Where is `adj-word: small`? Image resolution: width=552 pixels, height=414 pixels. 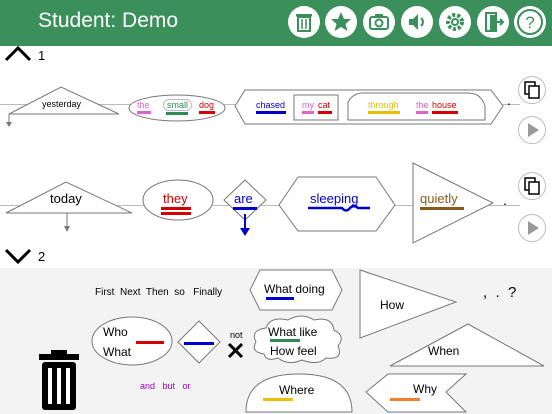
adj-word: small is located at coordinates (178, 105).